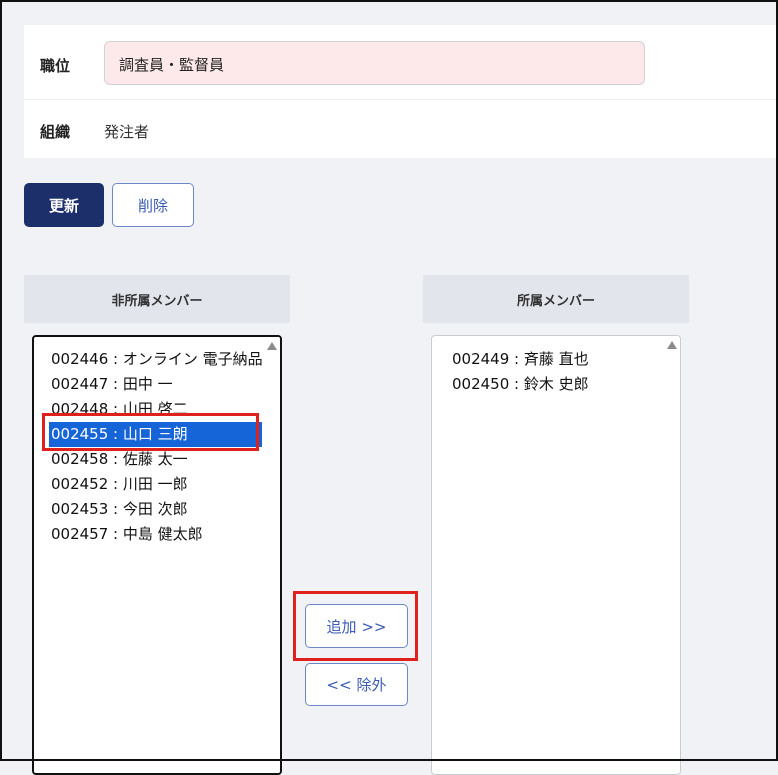 Image resolution: width=778 pixels, height=775 pixels. I want to click on list-item: 002448 : 山田 啓二, so click(155, 409).